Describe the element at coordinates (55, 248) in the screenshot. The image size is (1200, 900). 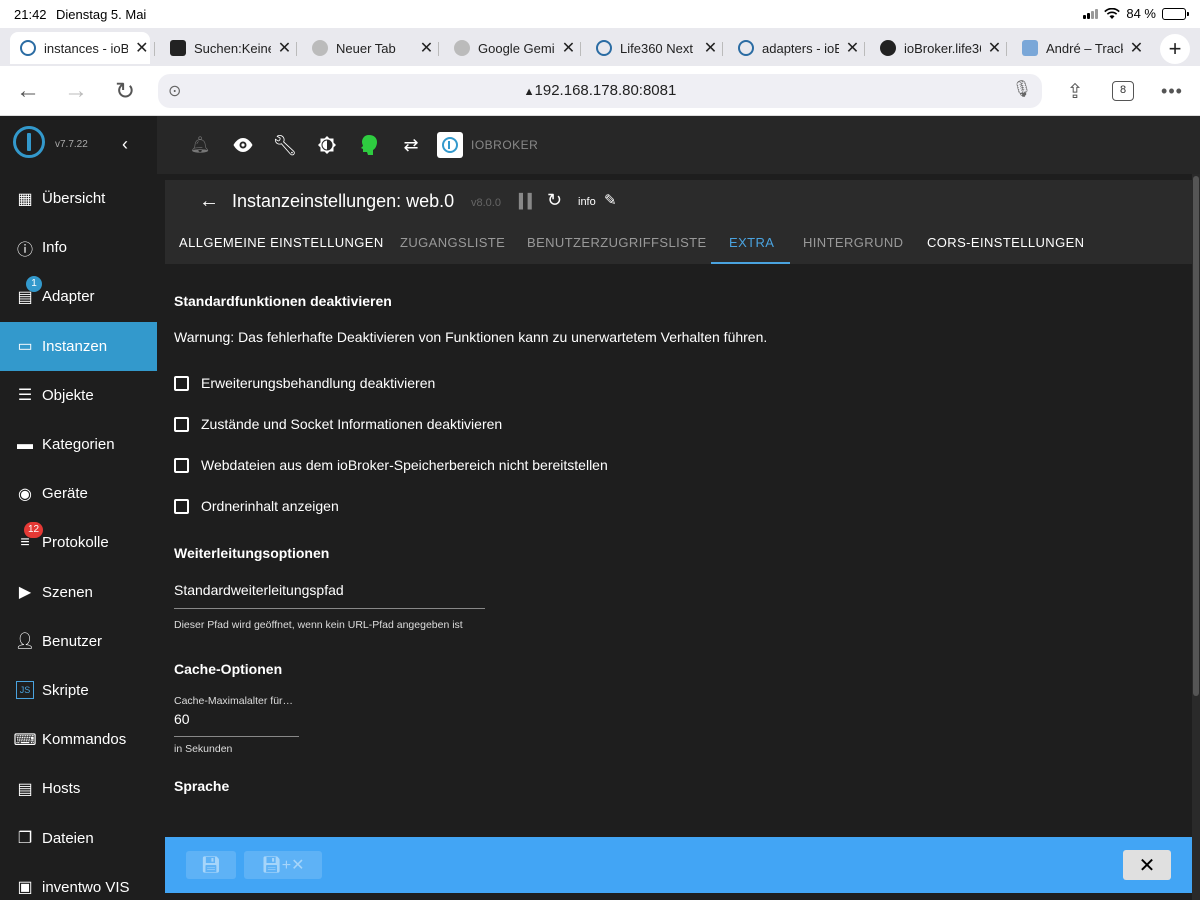
I see `sidebar-item-label: Info` at that location.